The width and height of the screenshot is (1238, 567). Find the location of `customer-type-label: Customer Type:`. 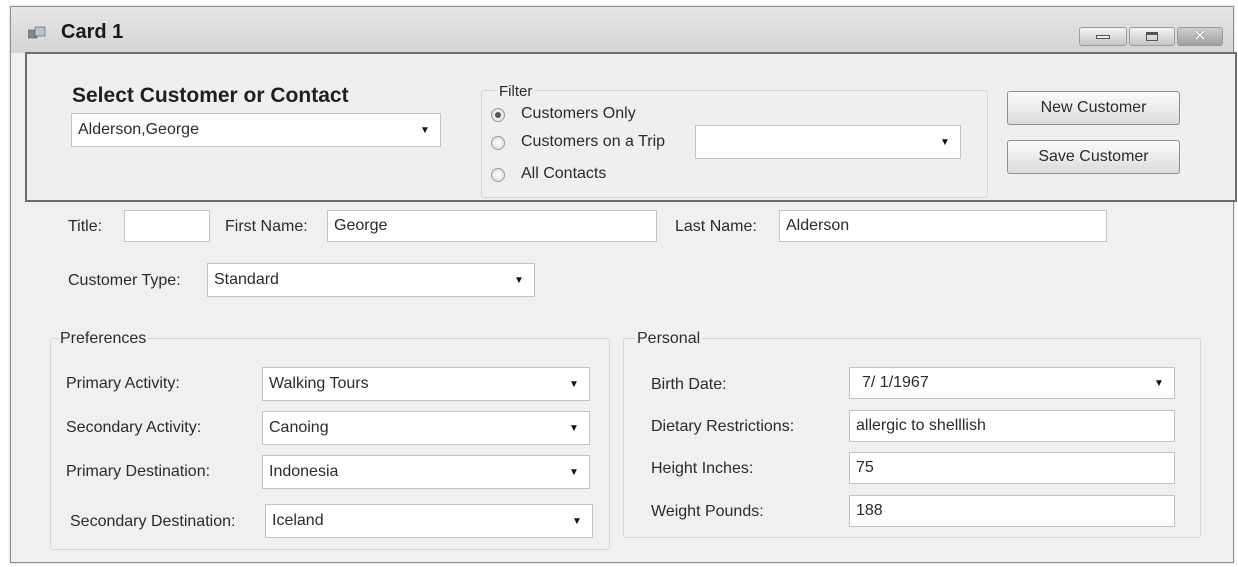

customer-type-label: Customer Type: is located at coordinates (124, 280).